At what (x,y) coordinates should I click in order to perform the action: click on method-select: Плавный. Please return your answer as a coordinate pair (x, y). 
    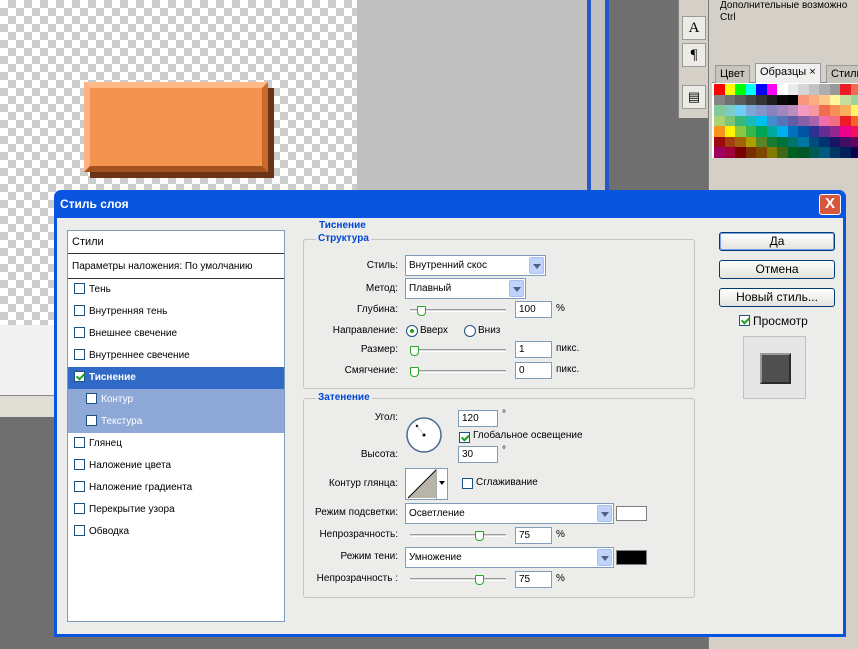
    Looking at the image, I should click on (465, 288).